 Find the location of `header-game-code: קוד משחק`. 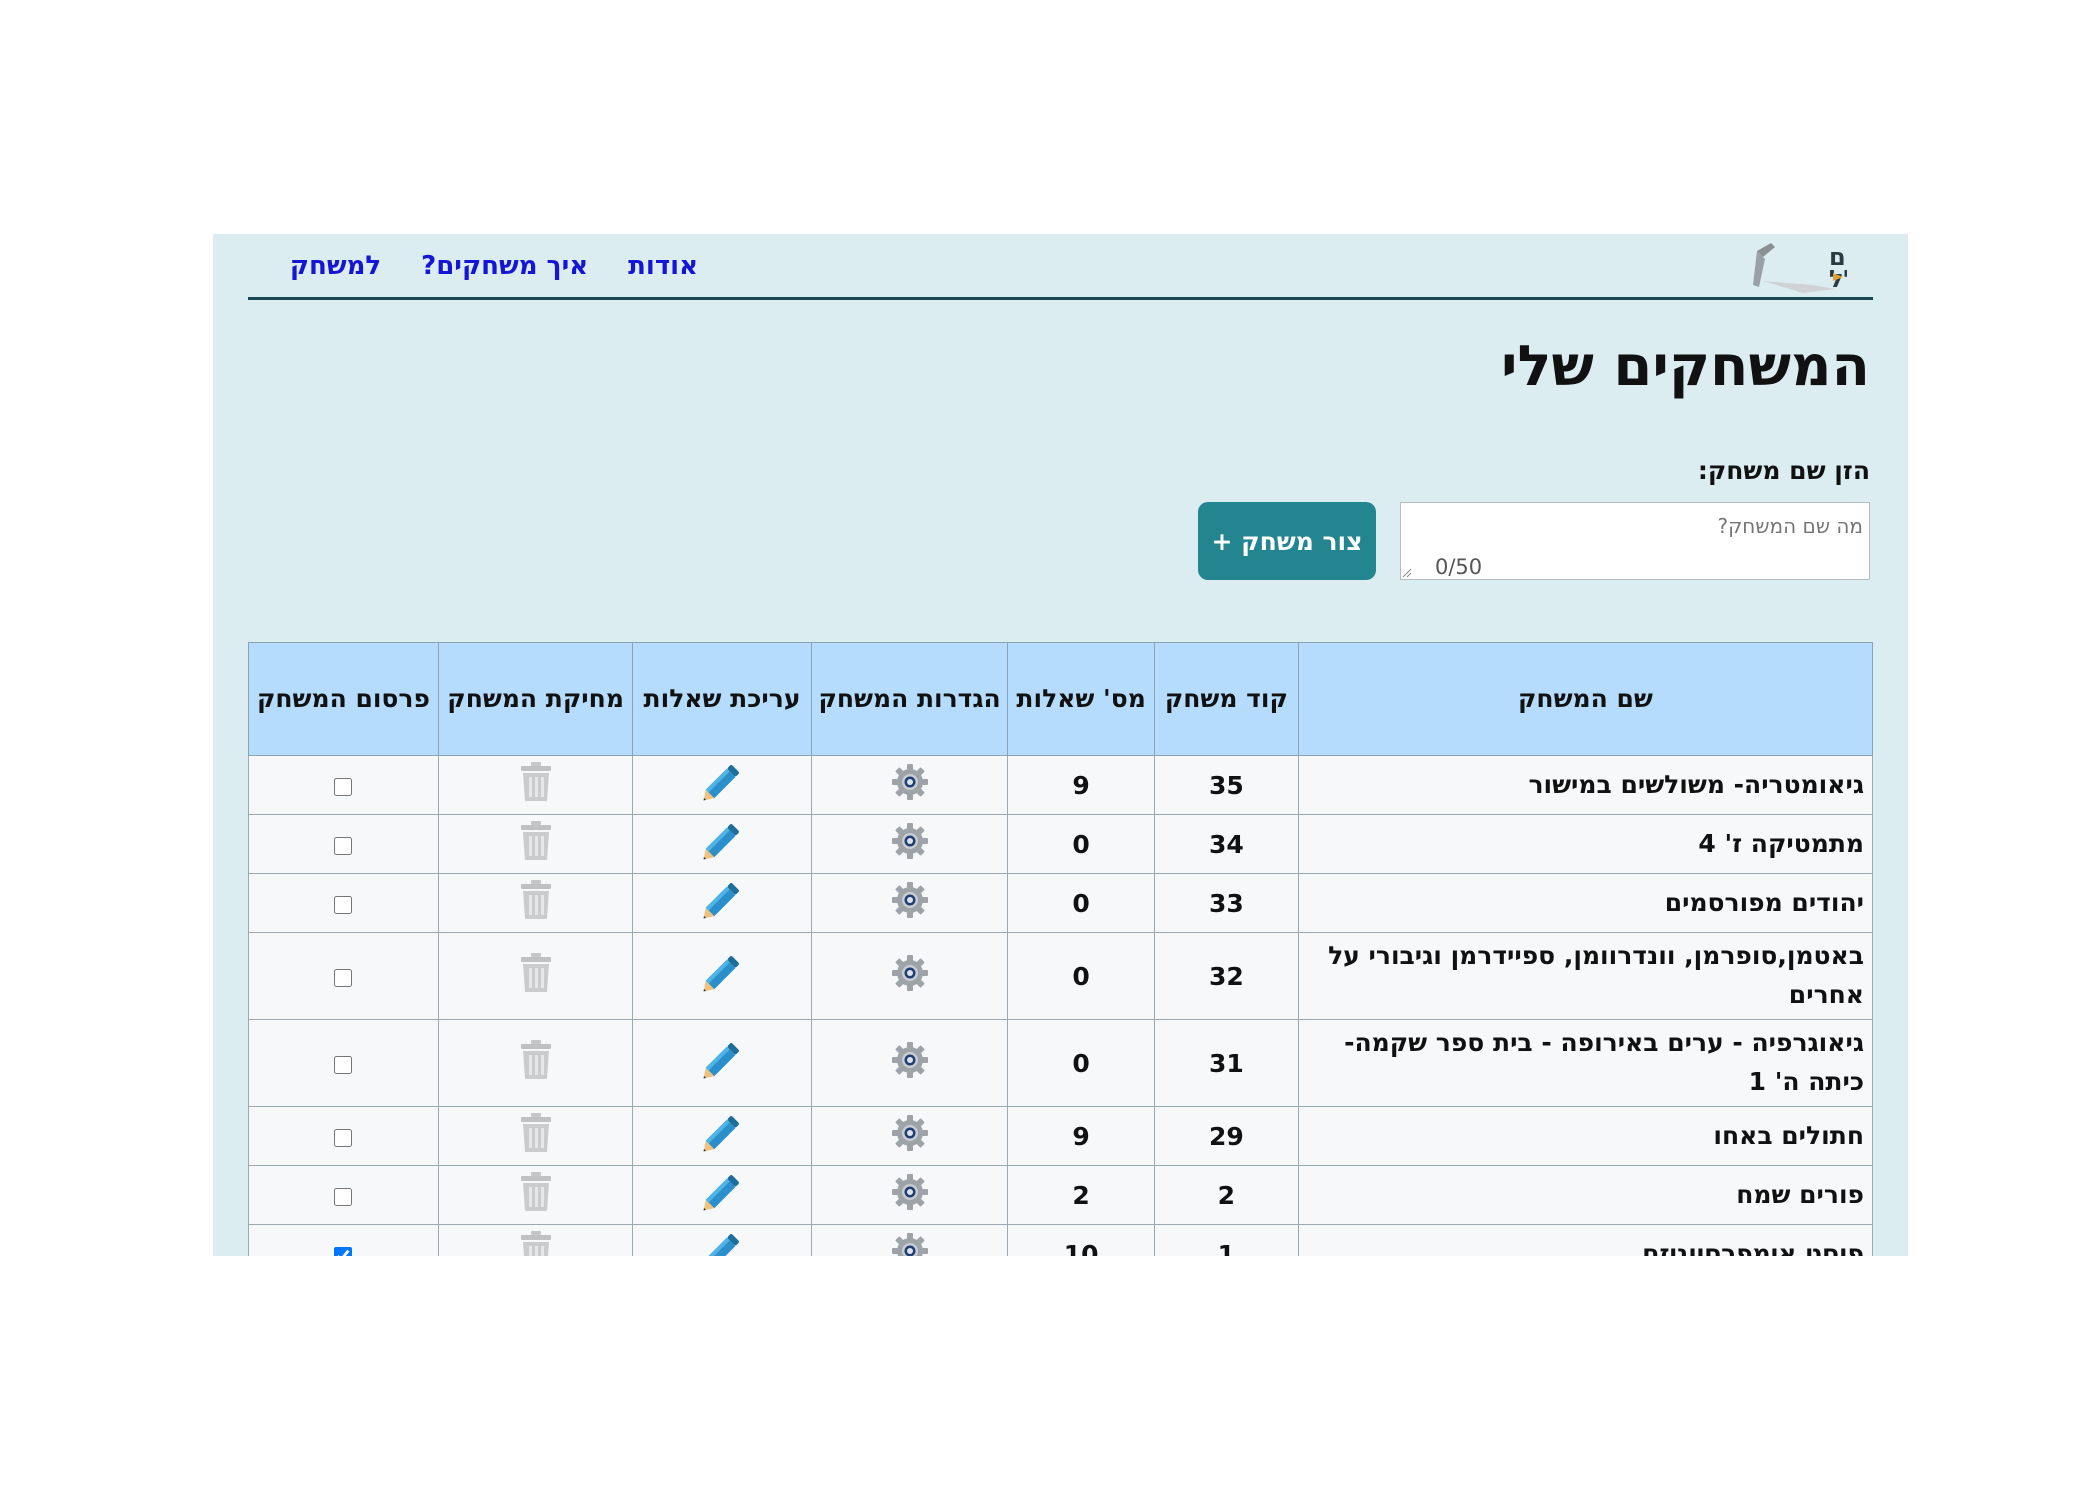

header-game-code: קוד משחק is located at coordinates (1226, 699).